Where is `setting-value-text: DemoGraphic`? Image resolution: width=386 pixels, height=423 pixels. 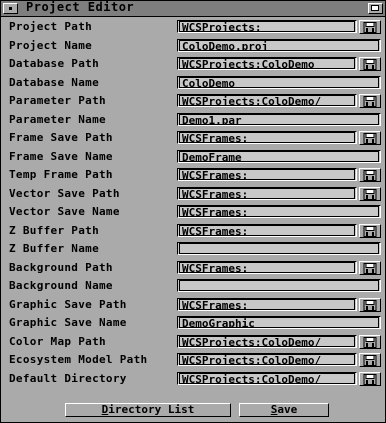
setting-value-text: DemoGraphic is located at coordinates (279, 322).